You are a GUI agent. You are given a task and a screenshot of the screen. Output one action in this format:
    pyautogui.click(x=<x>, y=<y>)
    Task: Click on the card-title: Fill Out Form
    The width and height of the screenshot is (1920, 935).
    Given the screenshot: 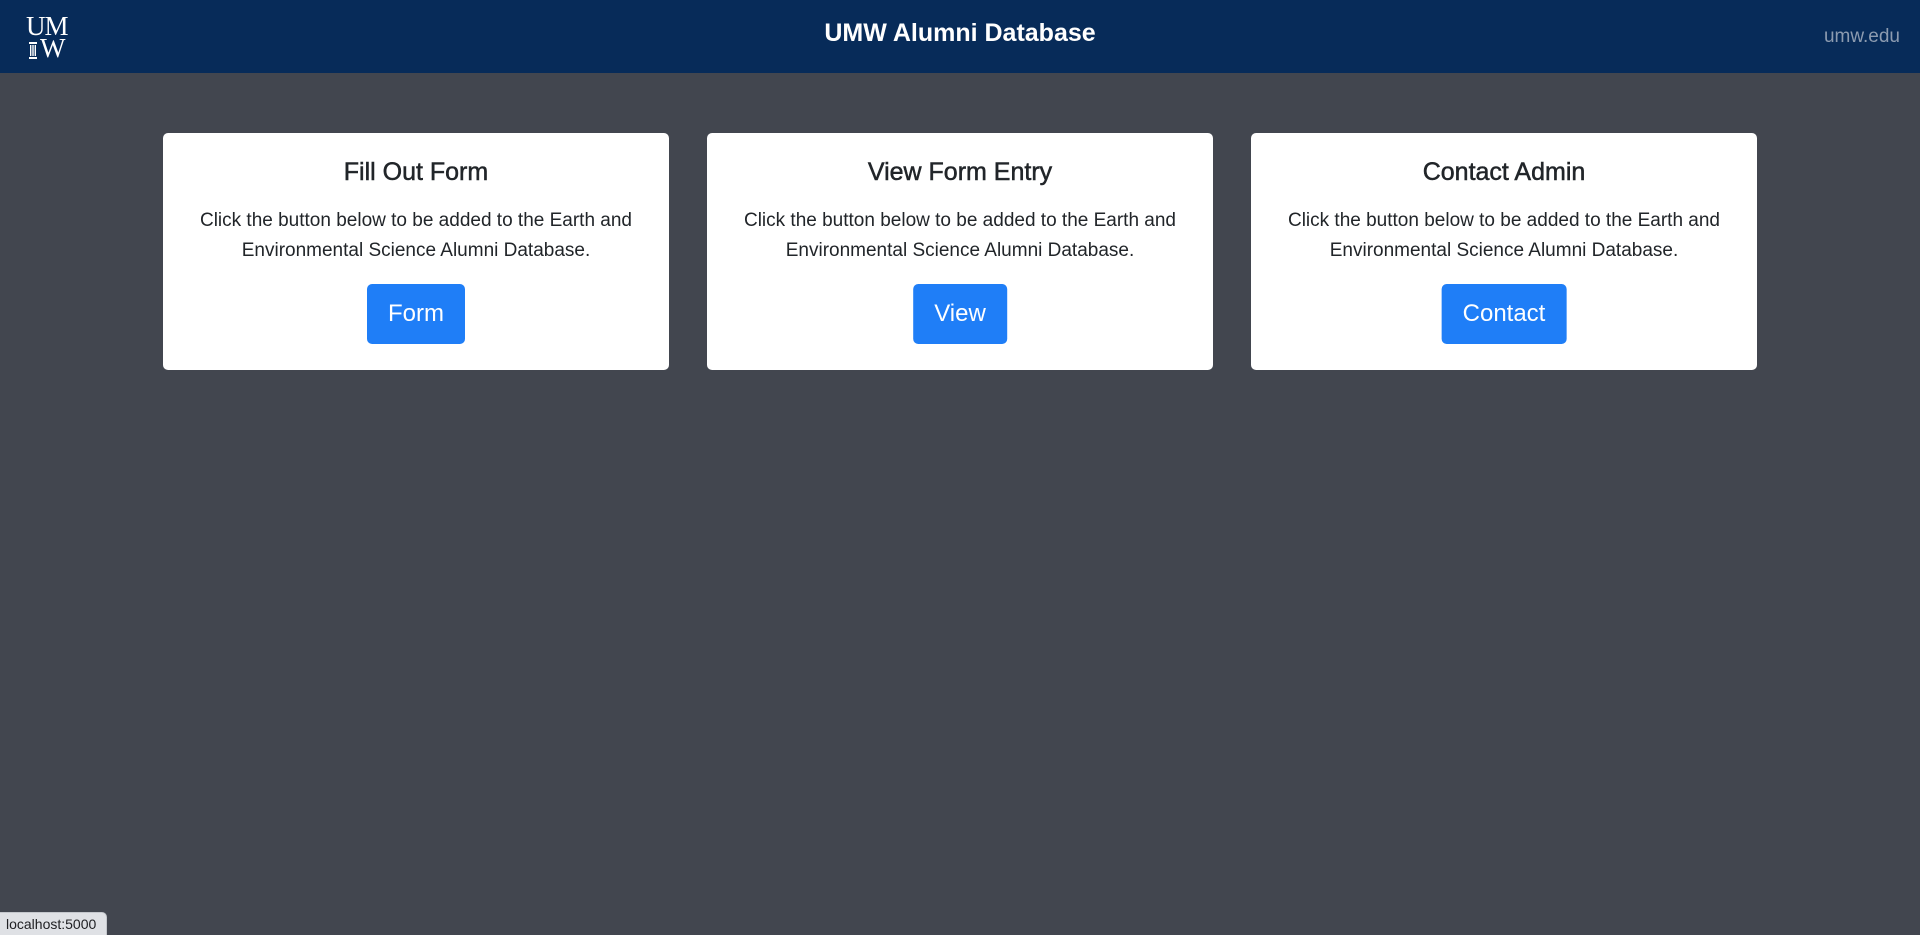 What is the action you would take?
    pyautogui.click(x=416, y=172)
    